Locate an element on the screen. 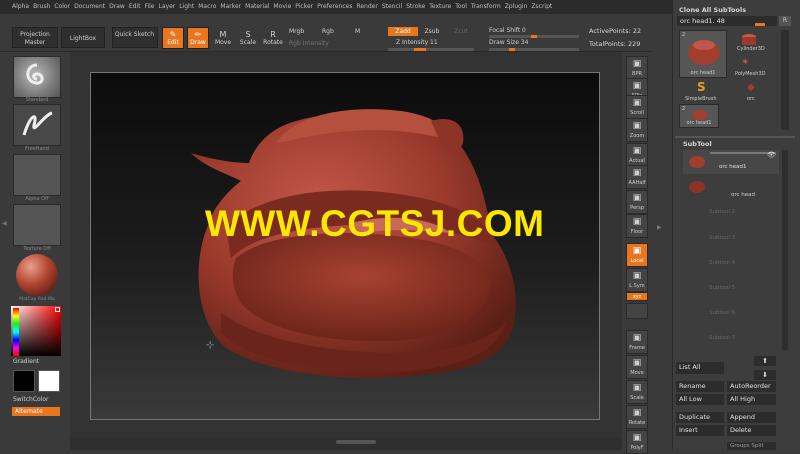 This screenshot has height=454, width=800. menu-brush: Brush is located at coordinates (41, 6).